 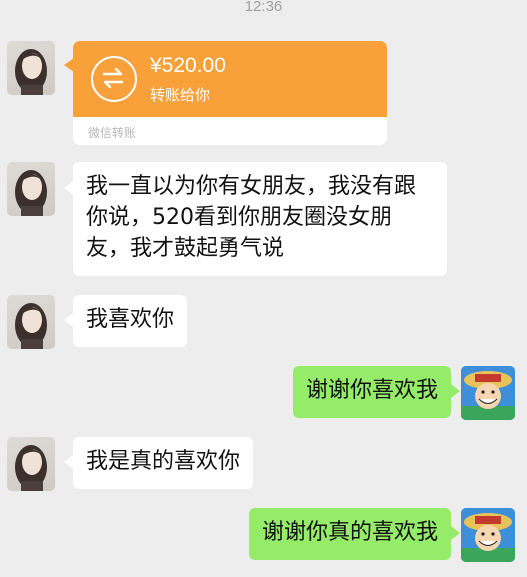 What do you see at coordinates (180, 95) in the screenshot?
I see `transfer-description: 转账给你` at bounding box center [180, 95].